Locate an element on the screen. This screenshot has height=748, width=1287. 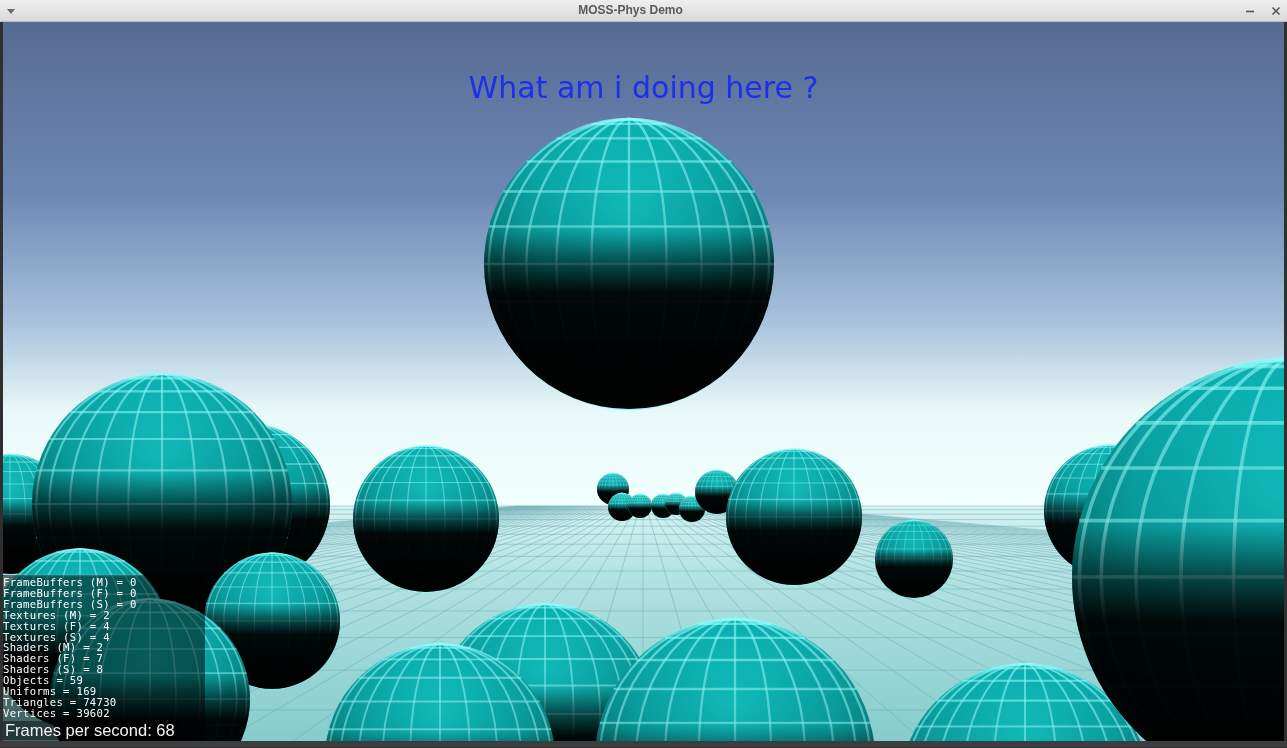
stats-line: Textures (F) = 4 is located at coordinates (56, 626).